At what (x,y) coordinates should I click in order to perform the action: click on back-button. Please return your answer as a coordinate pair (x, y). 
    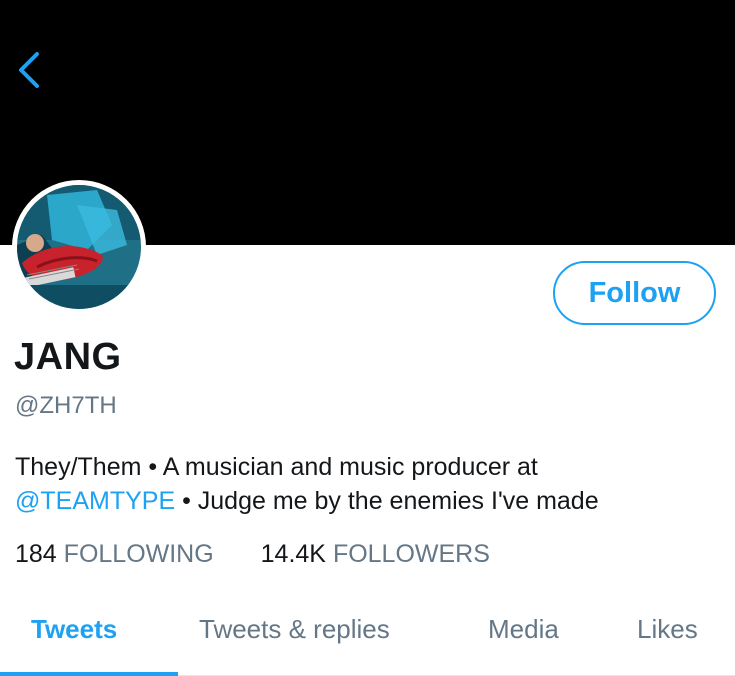
    Looking at the image, I should click on (30, 70).